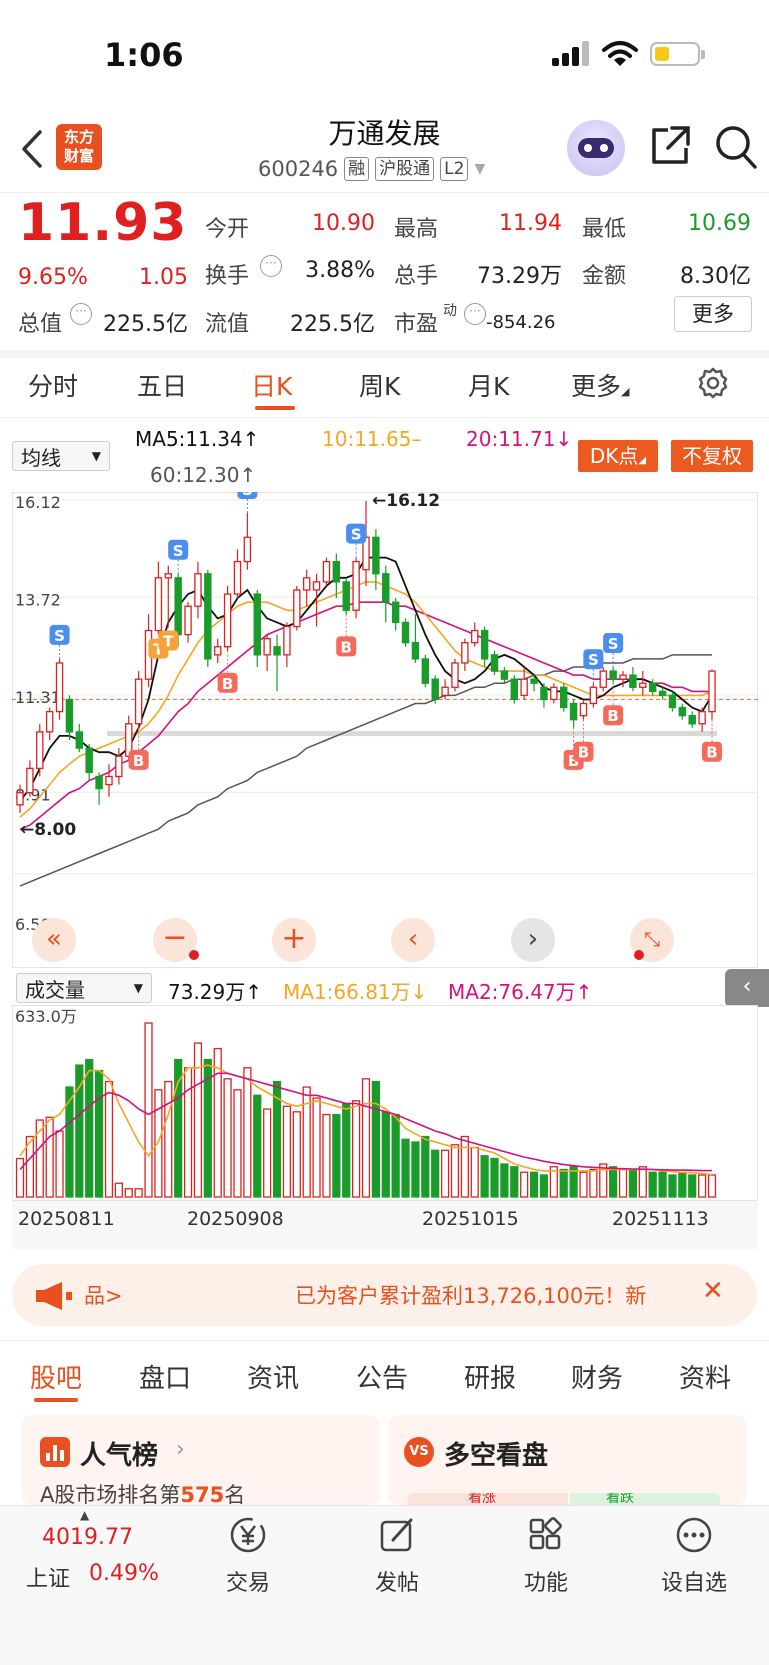 This screenshot has height=1665, width=769. I want to click on volume-indicator-select: 成交量 ▼, so click(84, 988).